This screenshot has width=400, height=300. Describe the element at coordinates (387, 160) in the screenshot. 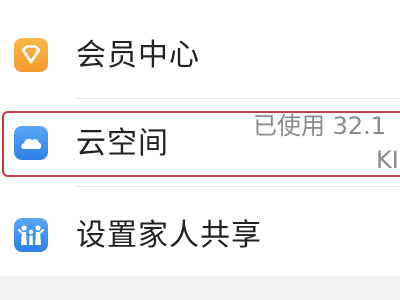

I see `cloud-usage-unit: KI` at that location.